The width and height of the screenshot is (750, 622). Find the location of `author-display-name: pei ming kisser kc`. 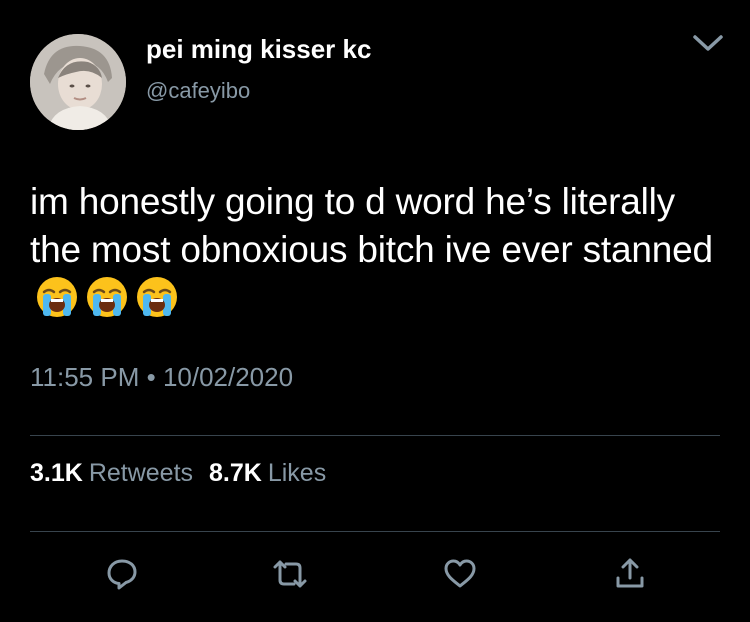

author-display-name: pei ming kisser kc is located at coordinates (258, 49).